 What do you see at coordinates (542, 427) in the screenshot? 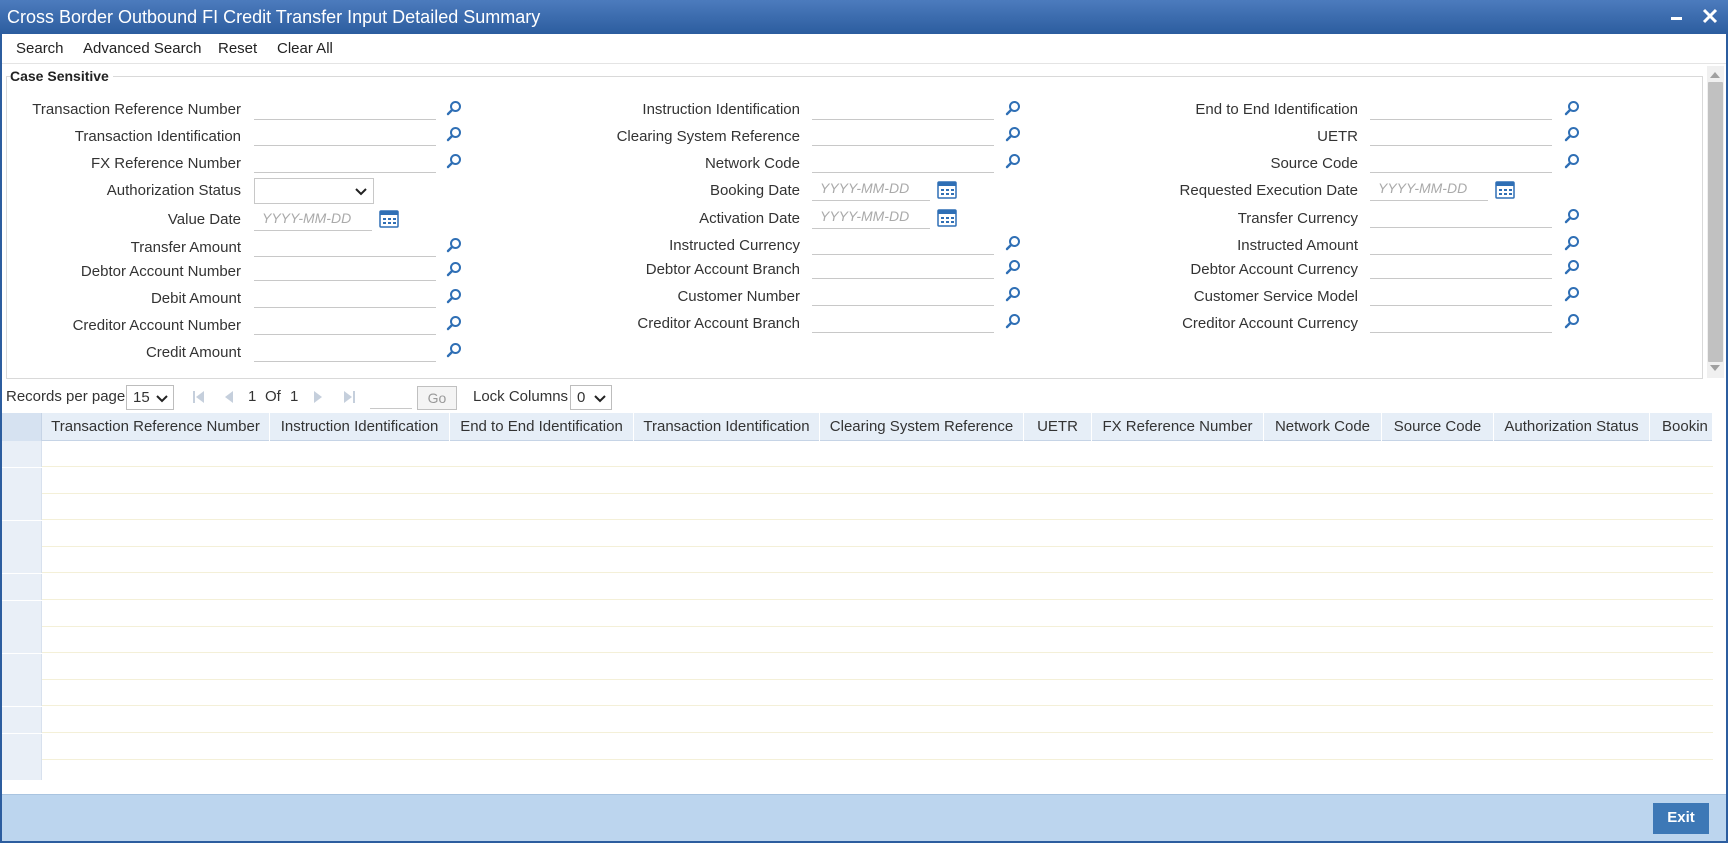
I see `column-header: End to End Identification` at bounding box center [542, 427].